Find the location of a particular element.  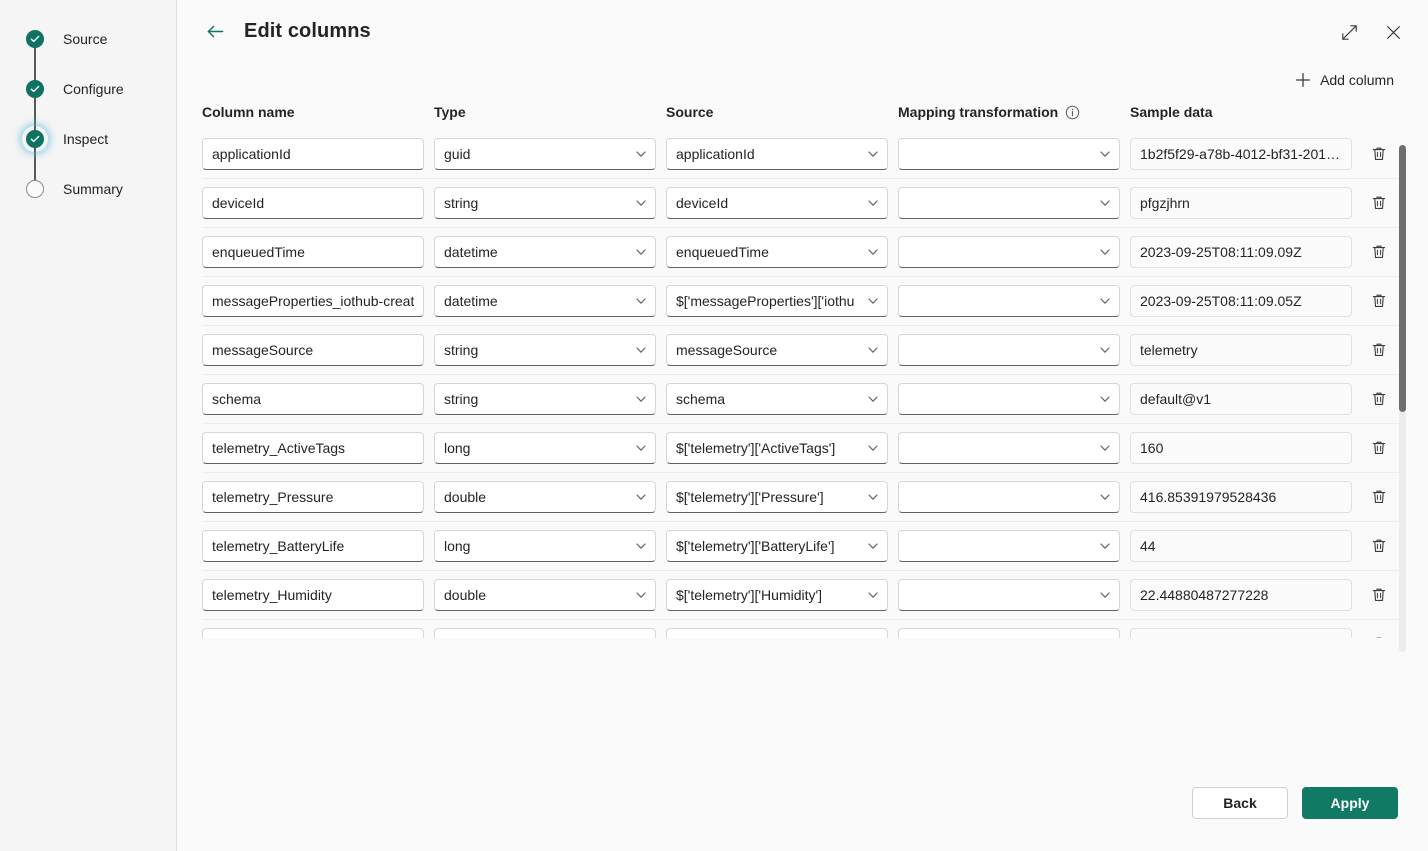

sample-data-value: telemetry is located at coordinates (1169, 350).